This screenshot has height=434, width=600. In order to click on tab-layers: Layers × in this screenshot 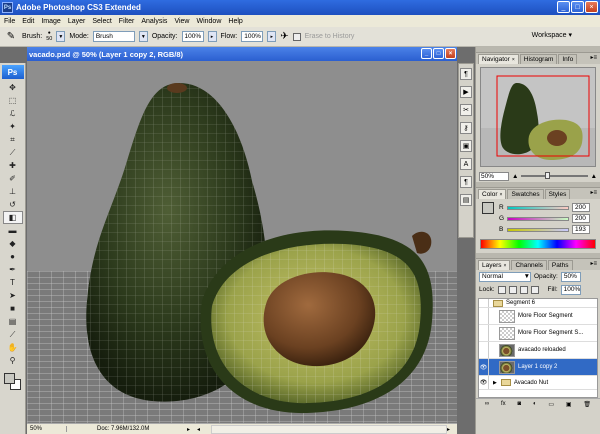, I will do `click(494, 265)`.